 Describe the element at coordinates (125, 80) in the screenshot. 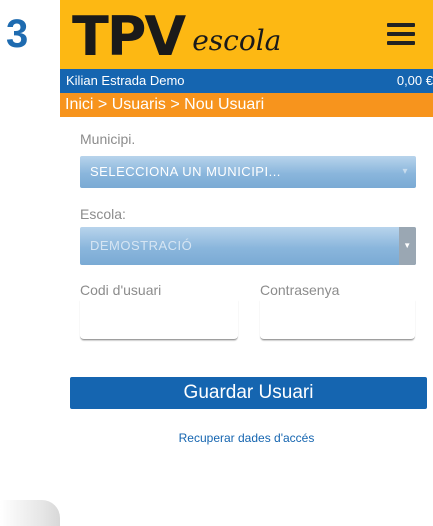

I see `user-name: Kilian Estrada Demo` at that location.